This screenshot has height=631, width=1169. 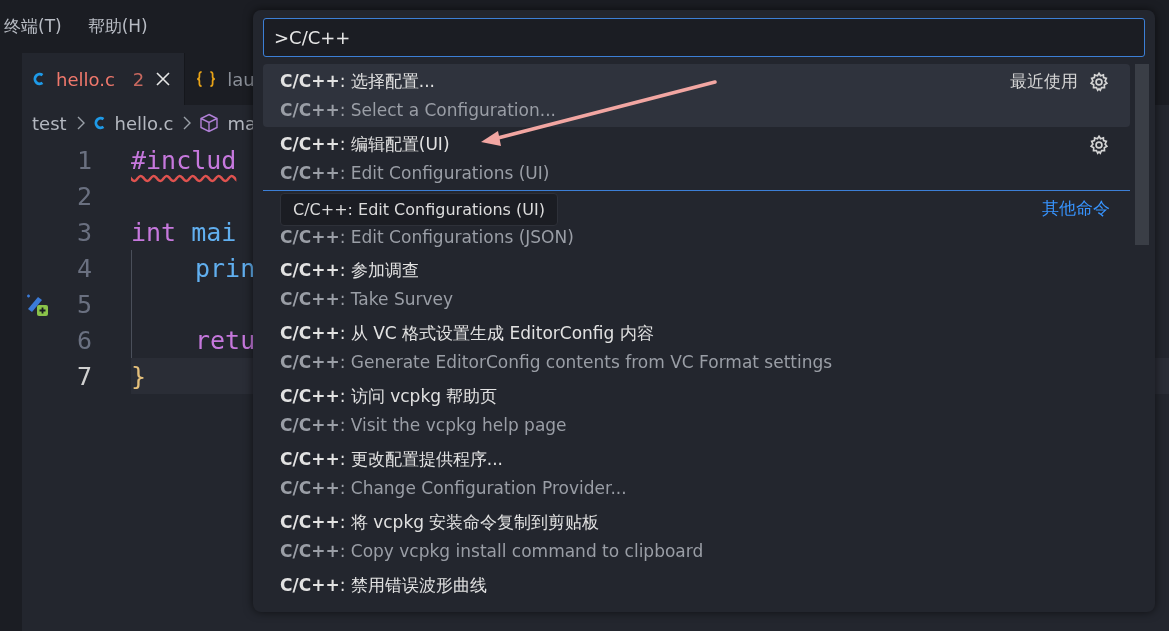 I want to click on editor-tab: hello.c 2, so click(x=104, y=79).